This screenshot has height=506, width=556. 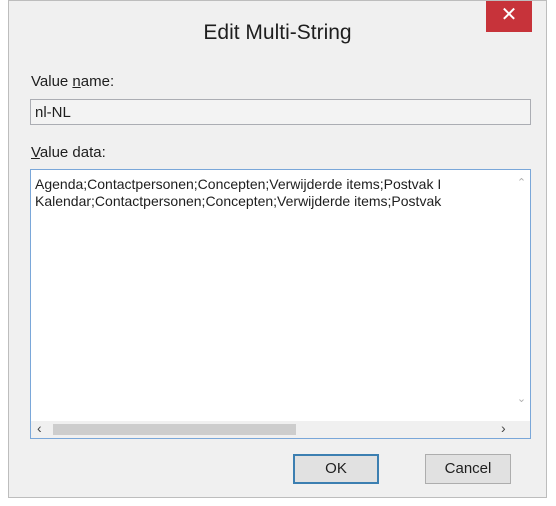 What do you see at coordinates (468, 469) in the screenshot?
I see `cancel-button: Cancel` at bounding box center [468, 469].